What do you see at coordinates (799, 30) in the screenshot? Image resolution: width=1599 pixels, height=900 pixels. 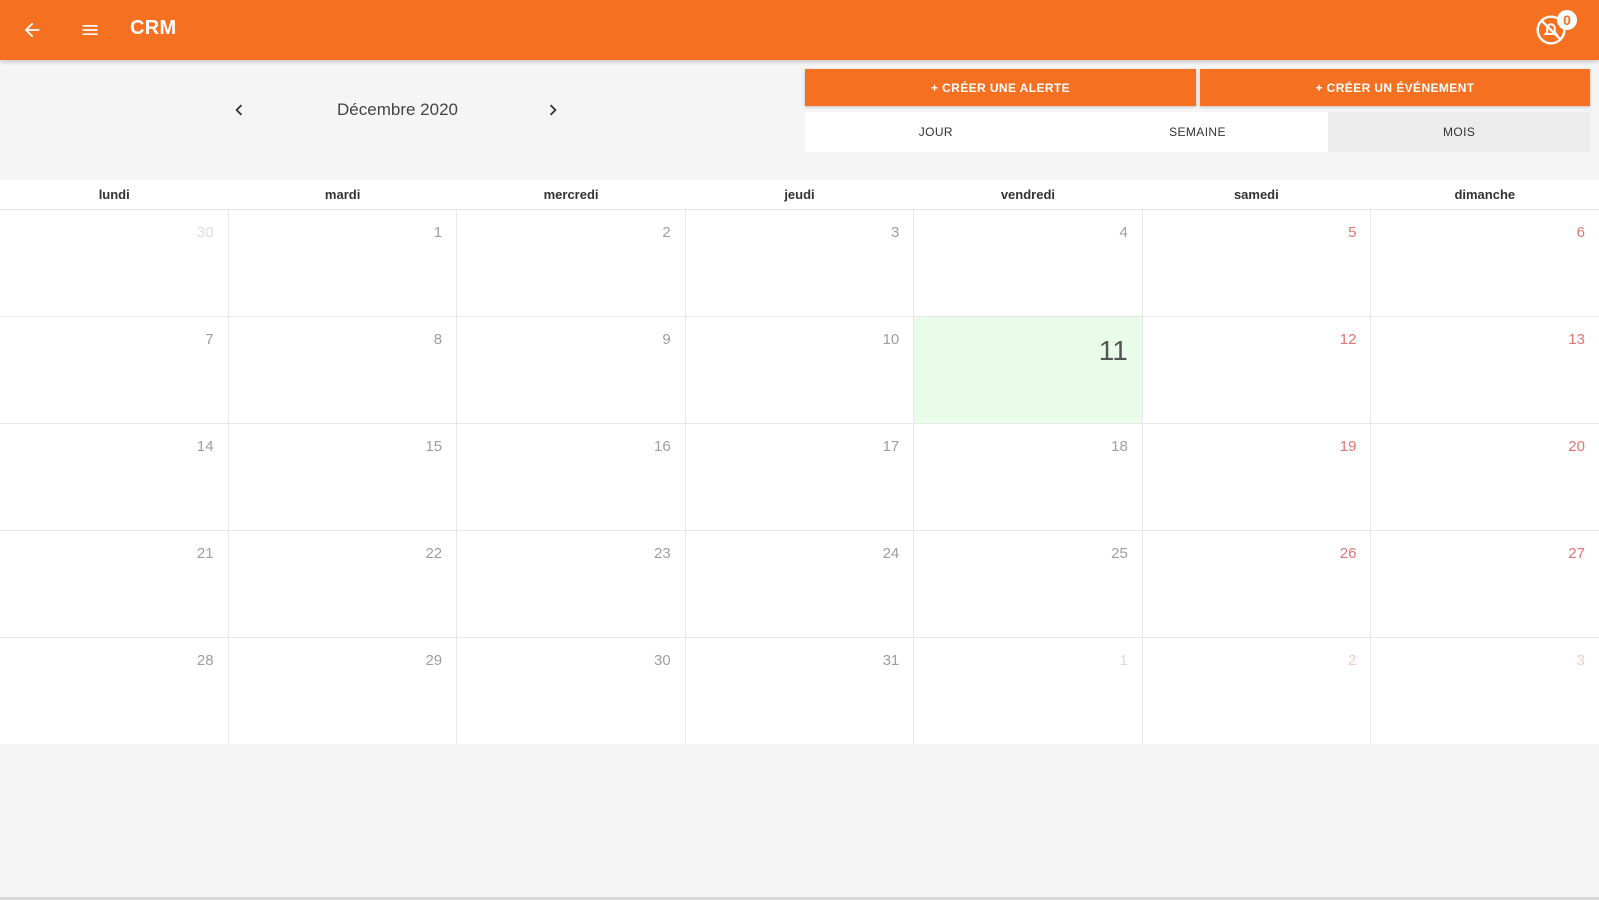 I see `app-bar: CRM 0` at bounding box center [799, 30].